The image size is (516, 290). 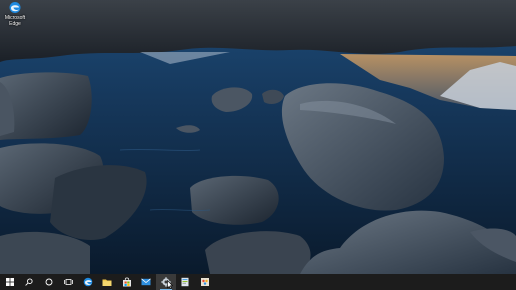 I want to click on app-paint-icon, so click(x=204, y=282).